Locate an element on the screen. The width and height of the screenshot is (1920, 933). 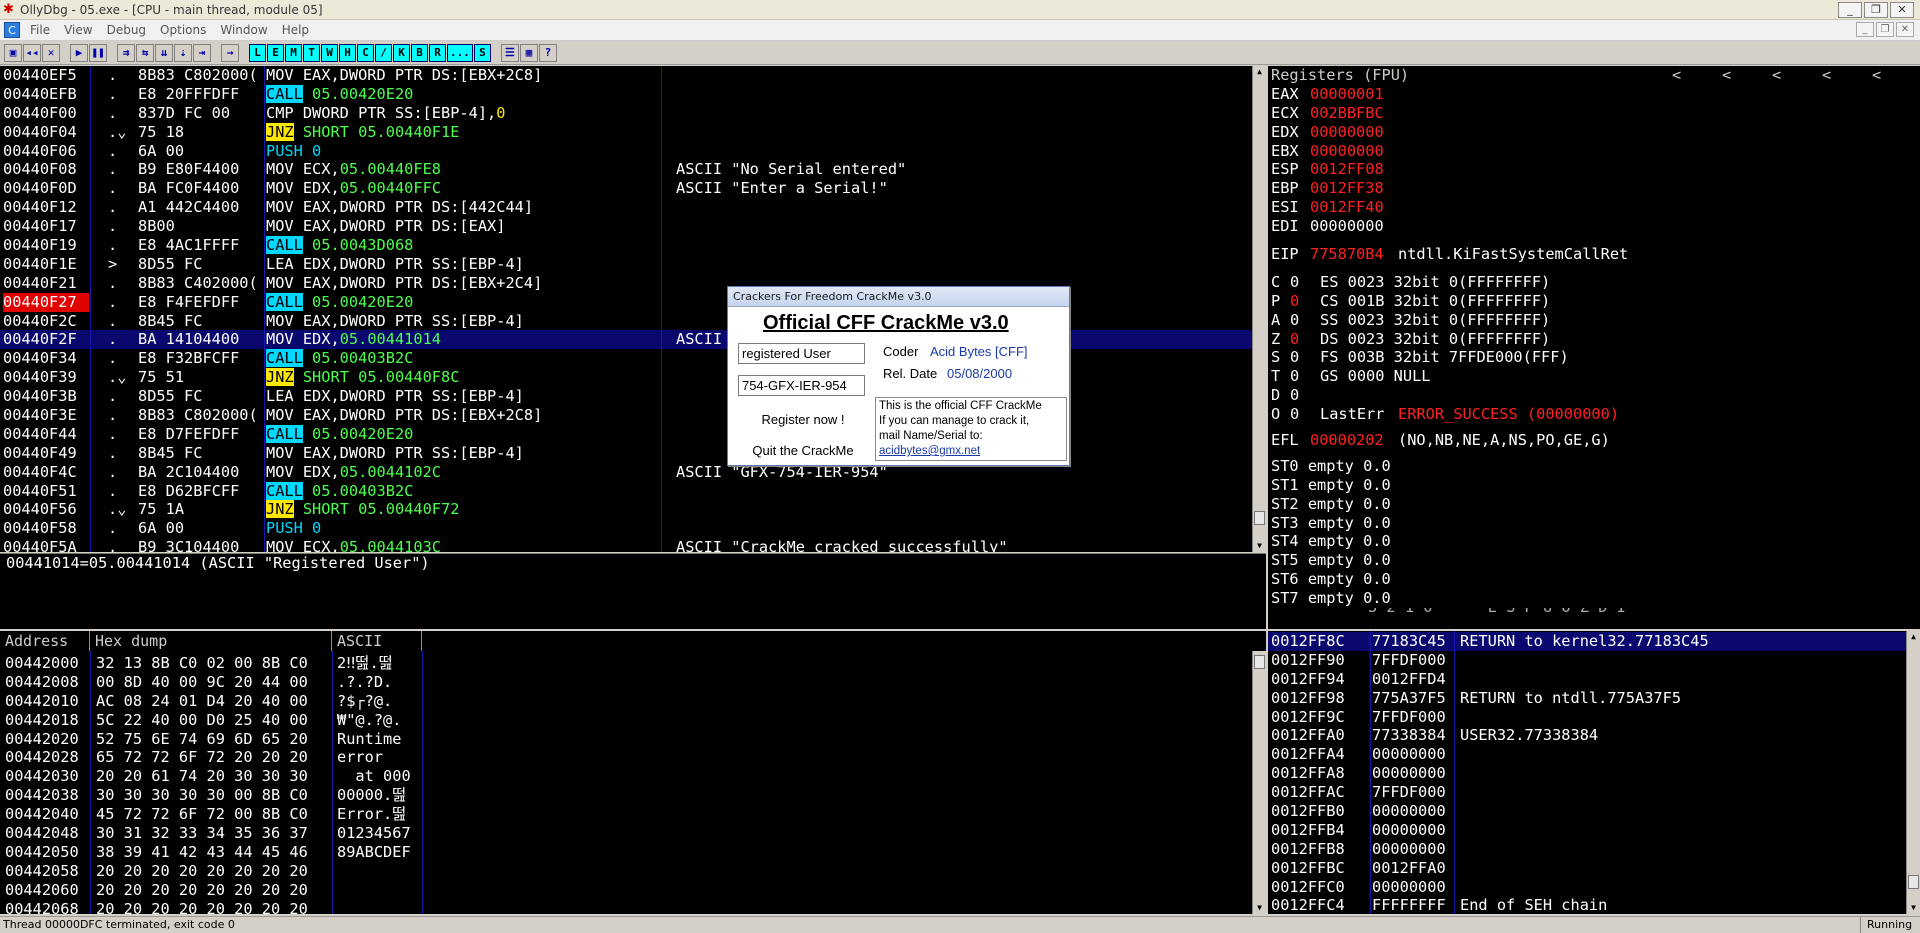
register-row: EBX 00000000 is located at coordinates (1594, 151).